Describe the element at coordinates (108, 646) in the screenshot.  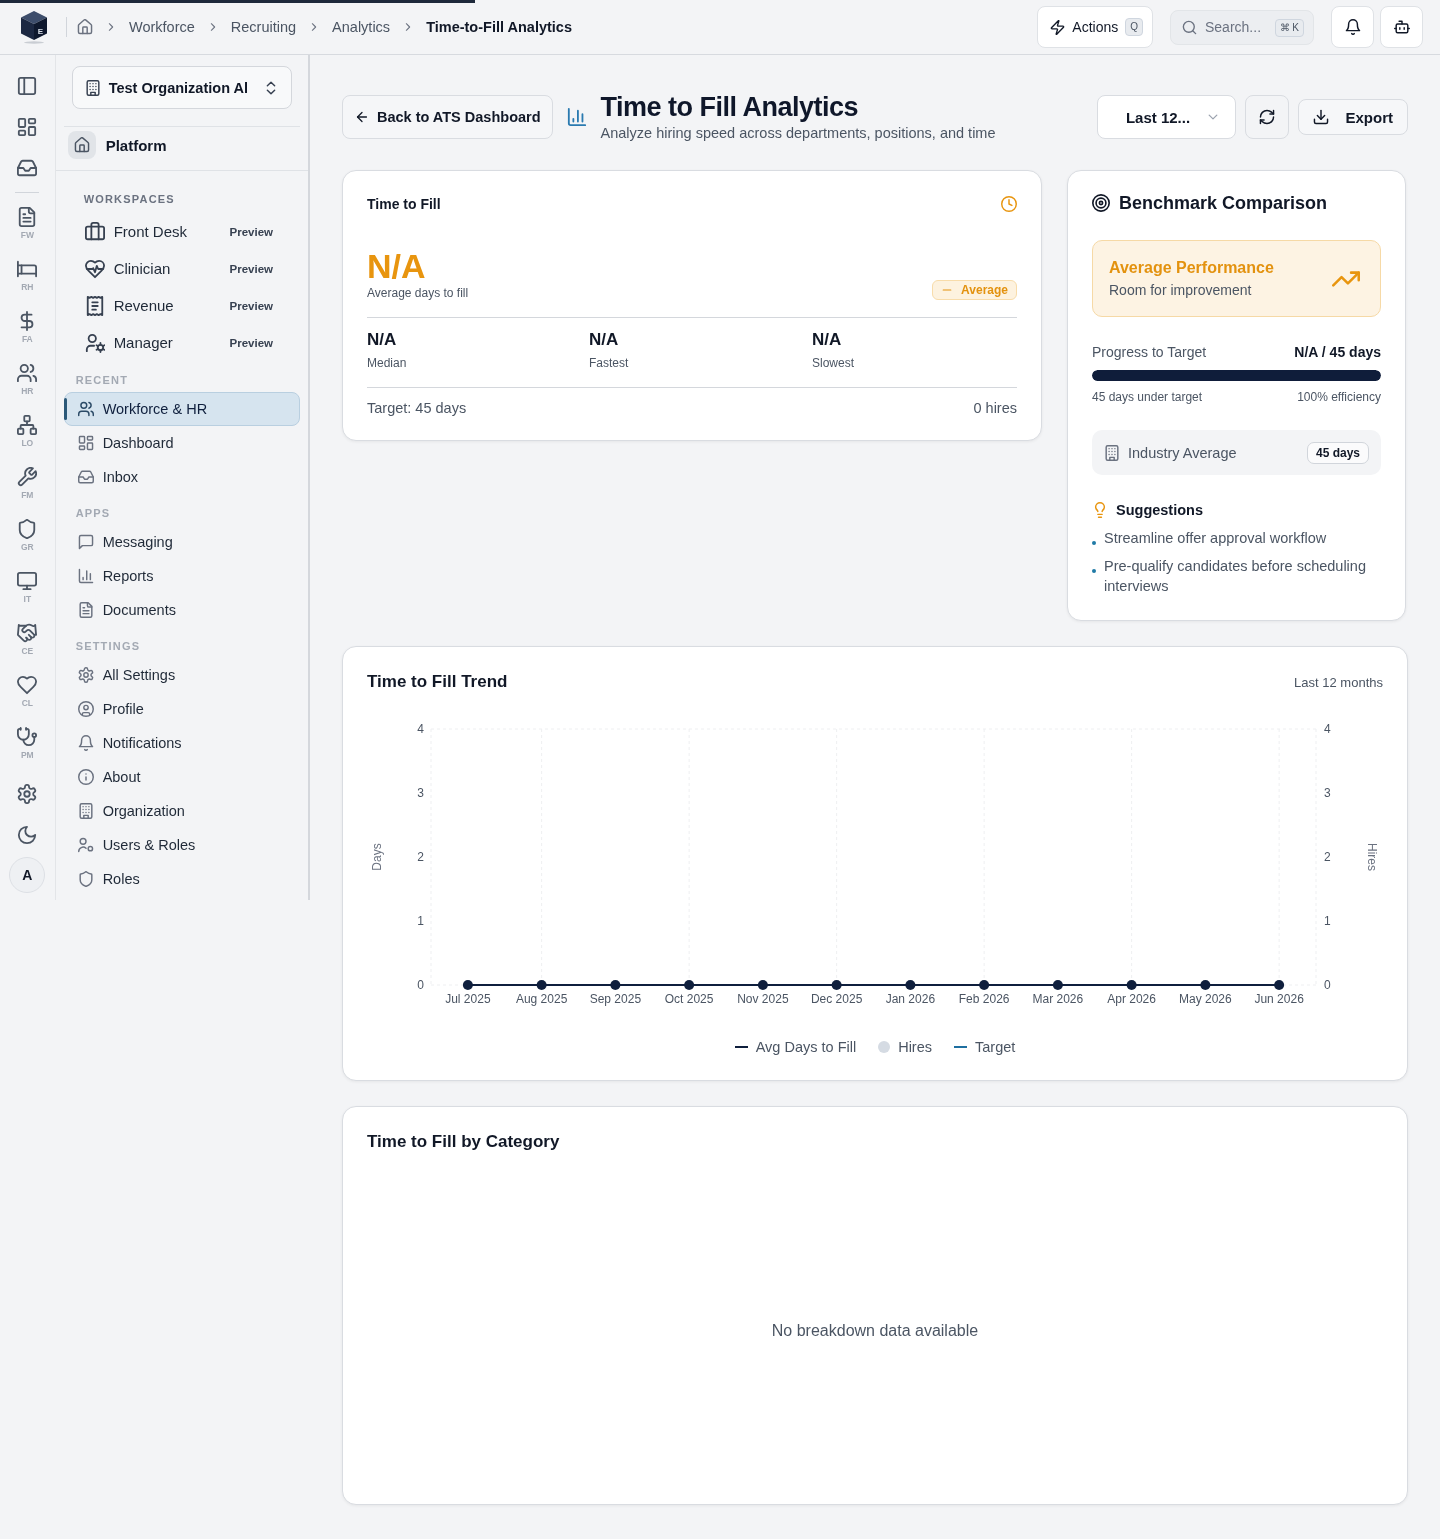
I see `section-heading: SETTINGS` at that location.